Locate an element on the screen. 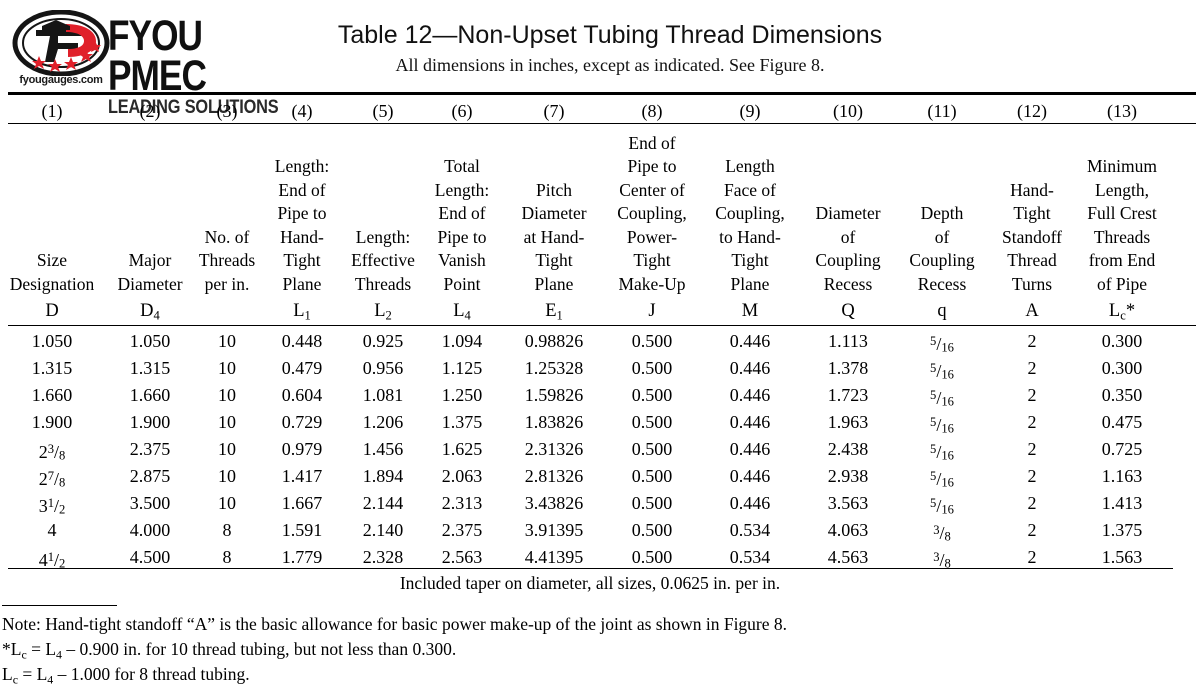 This screenshot has width=1204, height=693. table-cell-q_cap: 1.378 is located at coordinates (848, 368).